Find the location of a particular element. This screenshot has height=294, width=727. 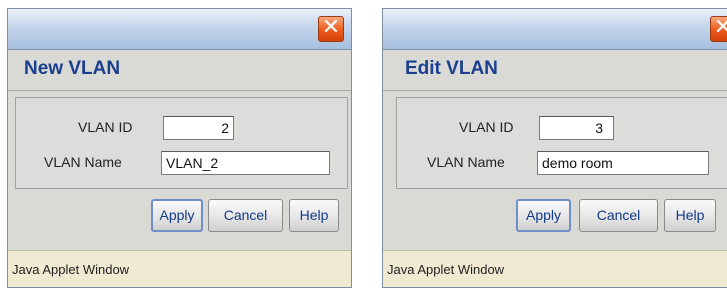

vlan-name-row: VLAN Name demo room is located at coordinates (562, 163).